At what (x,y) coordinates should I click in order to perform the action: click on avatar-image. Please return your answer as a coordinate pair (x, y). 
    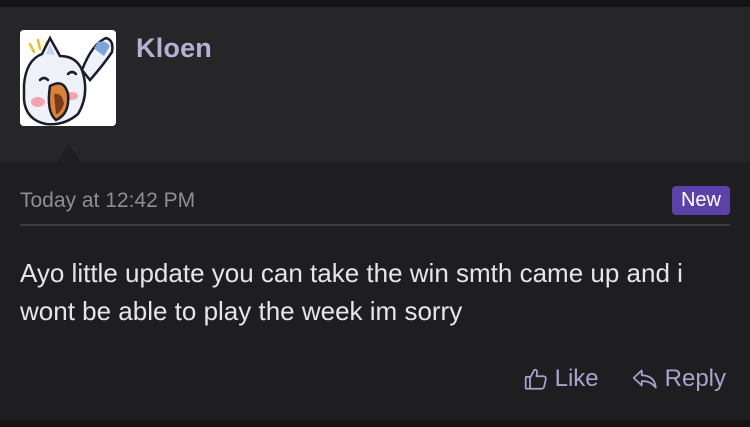
    Looking at the image, I should click on (68, 78).